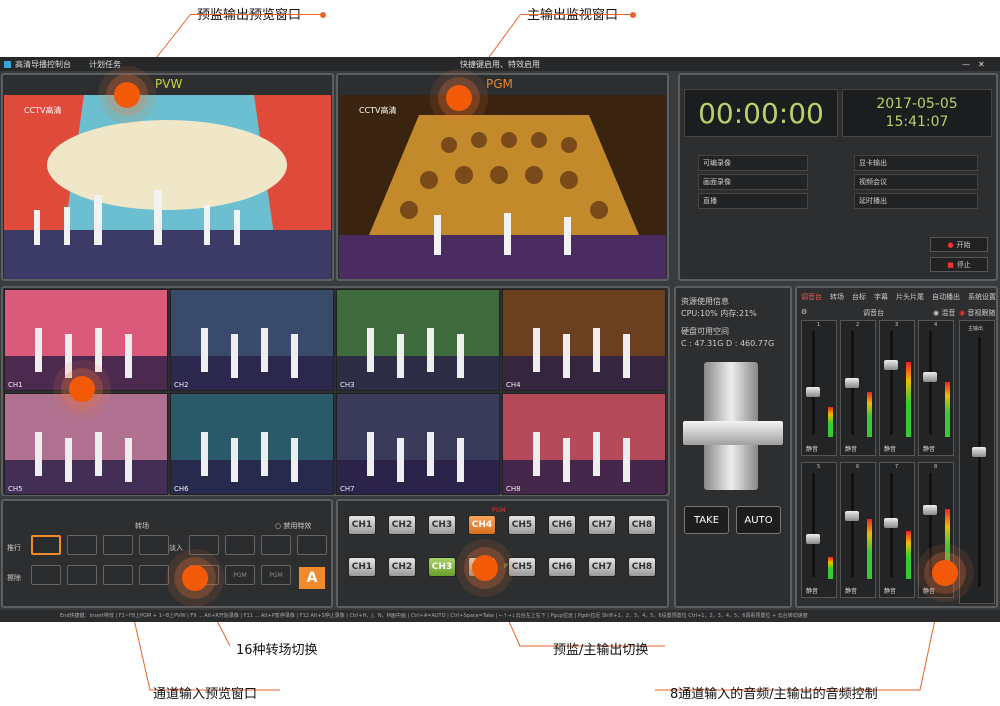  What do you see at coordinates (418, 444) in the screenshot?
I see `channel-thumbnail: CH7` at bounding box center [418, 444].